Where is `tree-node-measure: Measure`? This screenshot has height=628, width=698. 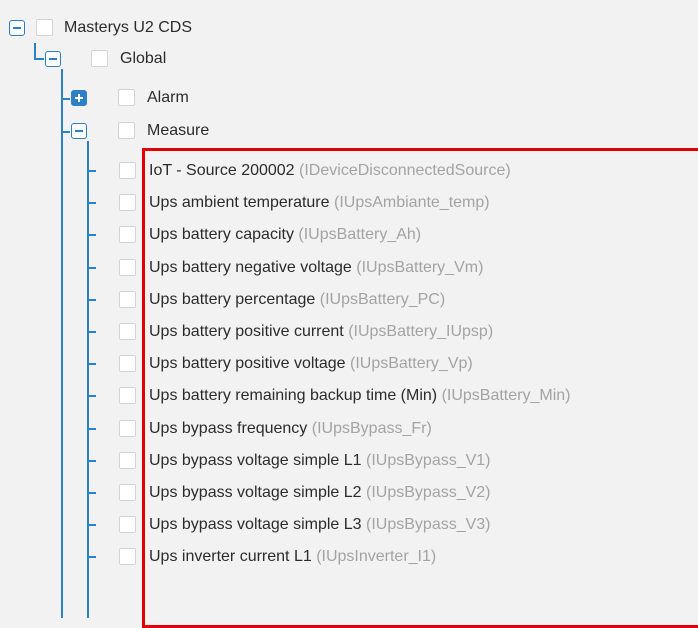 tree-node-measure: Measure is located at coordinates (349, 131).